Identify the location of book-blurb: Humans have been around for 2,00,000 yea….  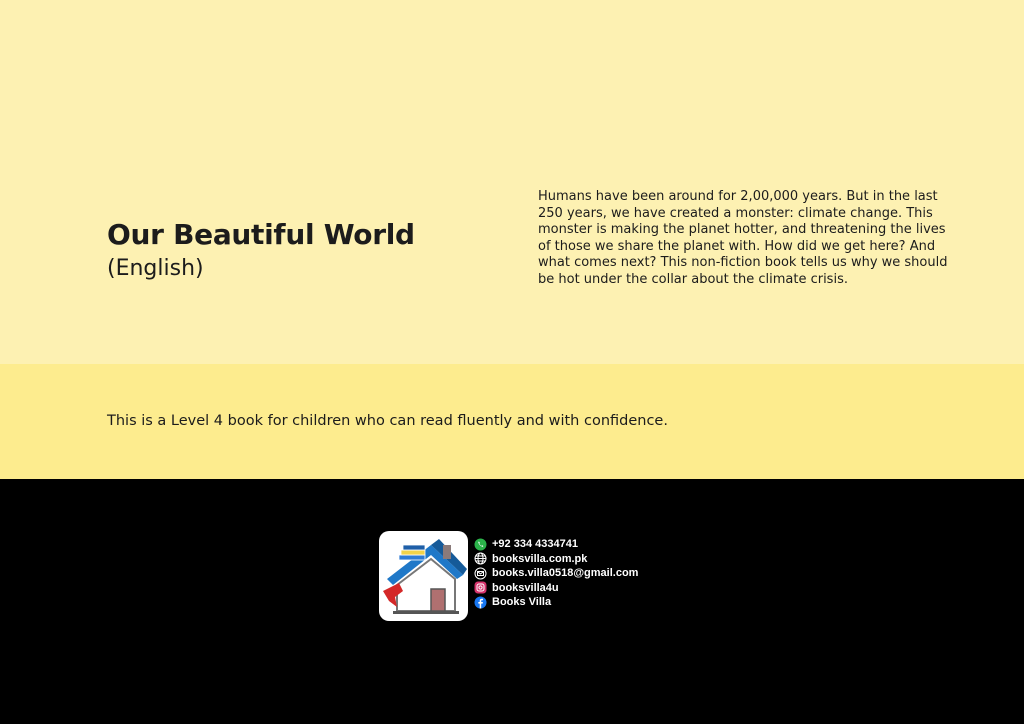
(743, 238).